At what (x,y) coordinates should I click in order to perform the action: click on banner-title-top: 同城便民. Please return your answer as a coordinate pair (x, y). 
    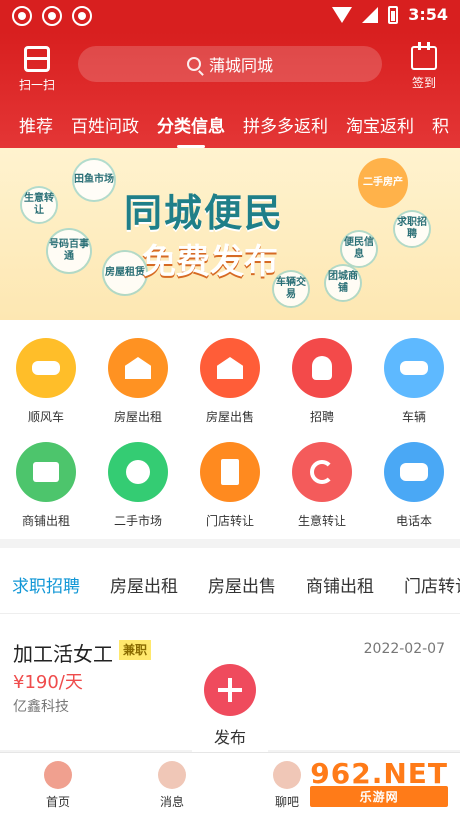
    Looking at the image, I should click on (204, 213).